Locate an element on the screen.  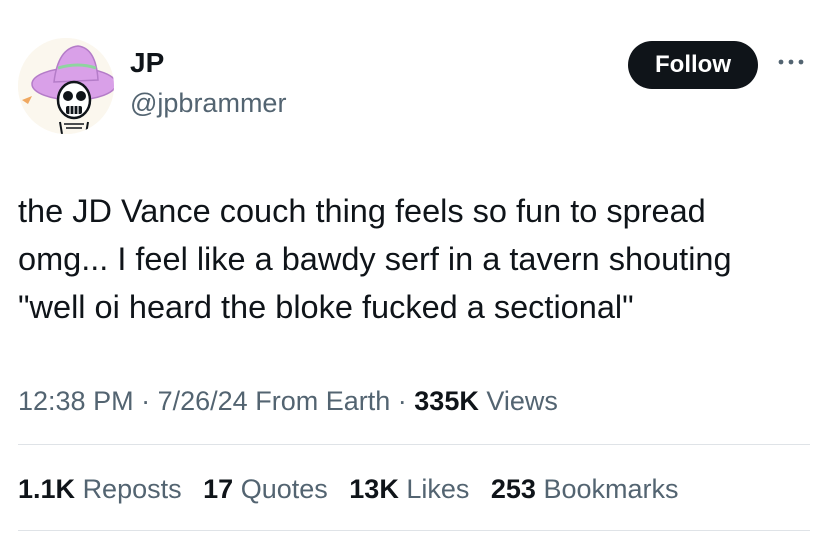
stat-likes: 13K Likes is located at coordinates (409, 489).